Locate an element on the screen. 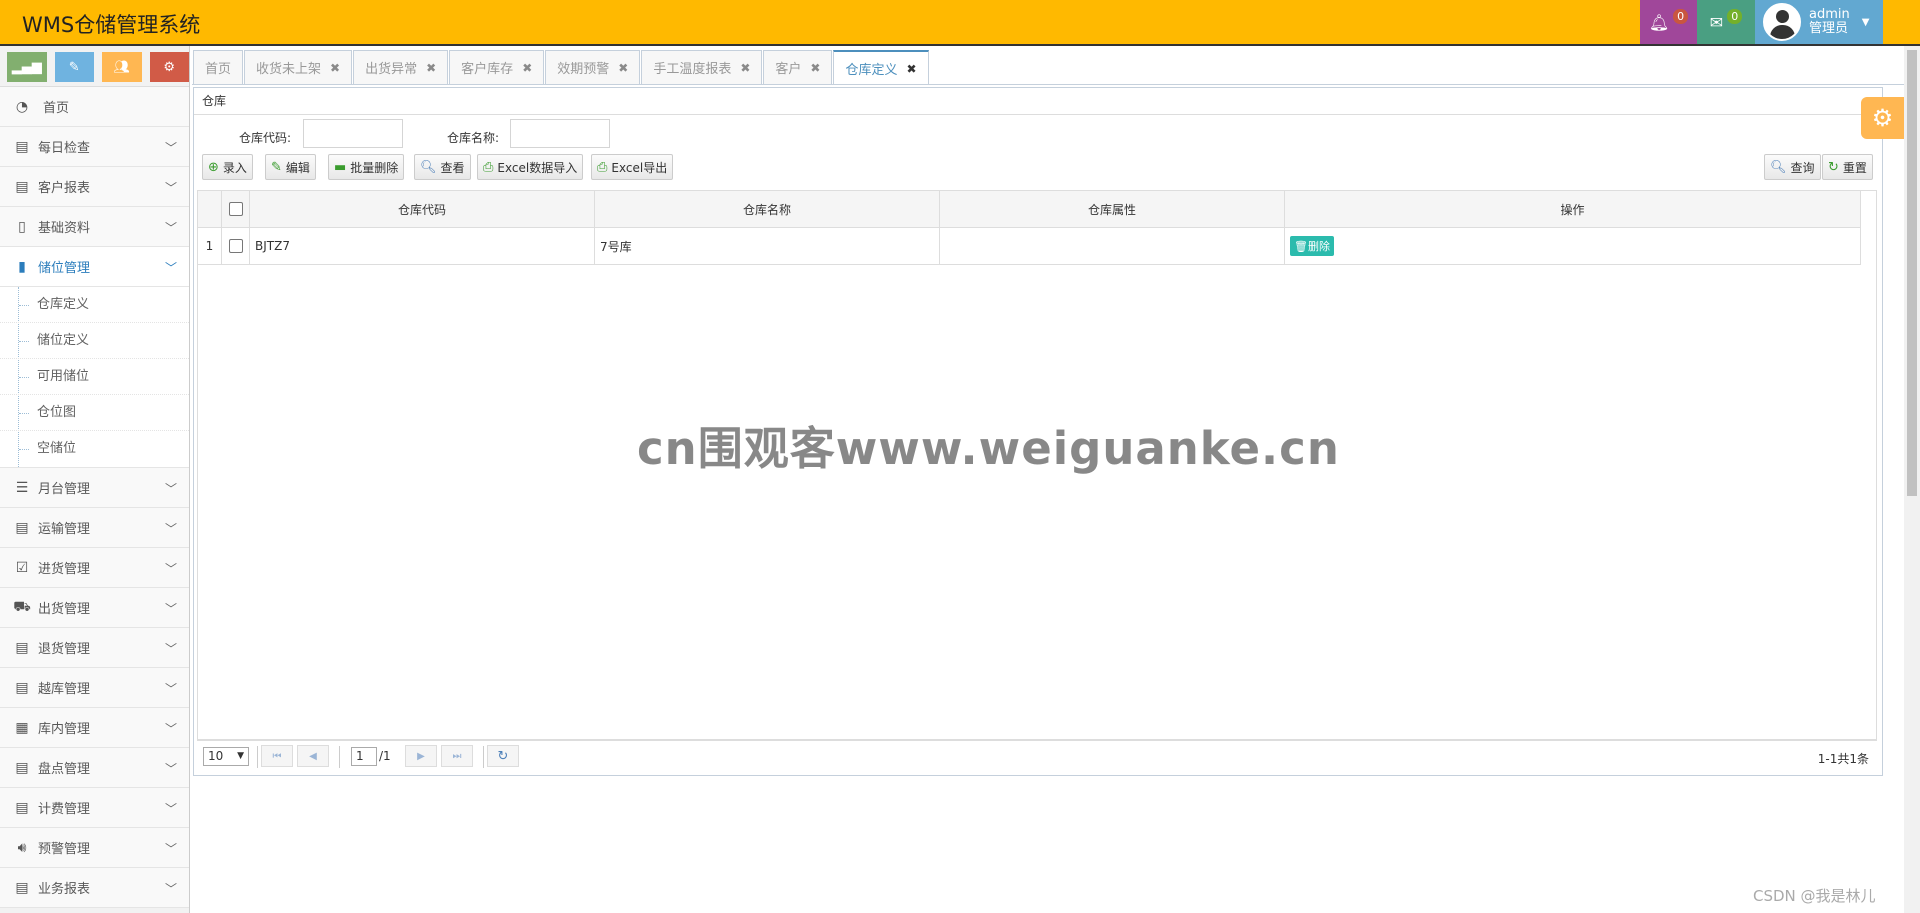 Image resolution: width=1920 pixels, height=913 pixels. row-select-cell is located at coordinates (236, 246).